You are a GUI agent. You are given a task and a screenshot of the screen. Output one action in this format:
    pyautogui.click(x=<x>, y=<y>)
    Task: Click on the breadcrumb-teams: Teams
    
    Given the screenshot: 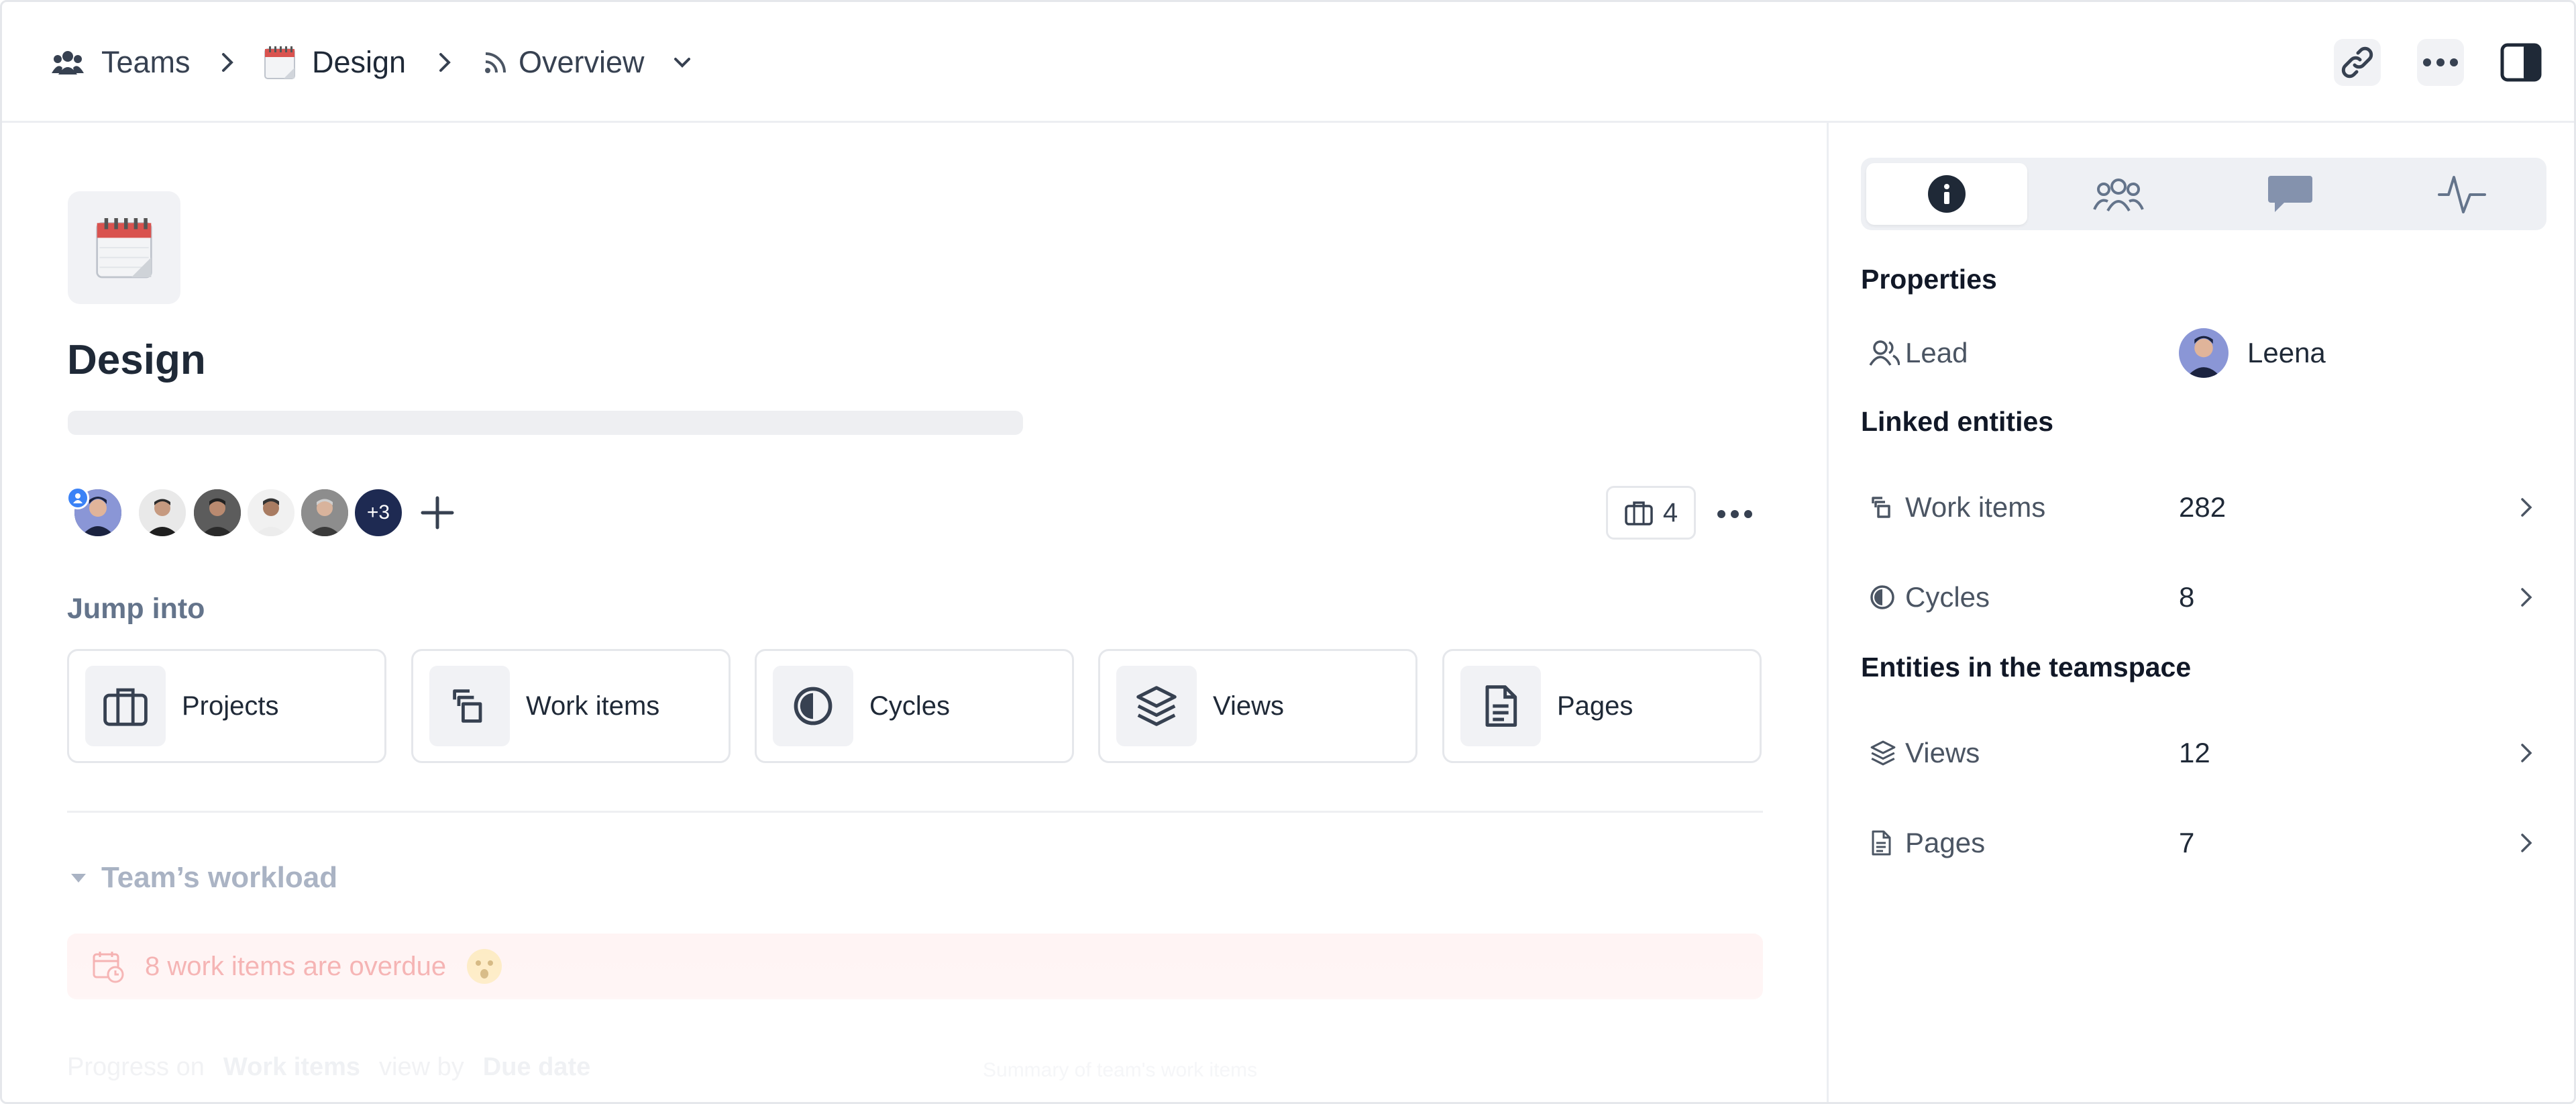 What is the action you would take?
    pyautogui.click(x=121, y=62)
    